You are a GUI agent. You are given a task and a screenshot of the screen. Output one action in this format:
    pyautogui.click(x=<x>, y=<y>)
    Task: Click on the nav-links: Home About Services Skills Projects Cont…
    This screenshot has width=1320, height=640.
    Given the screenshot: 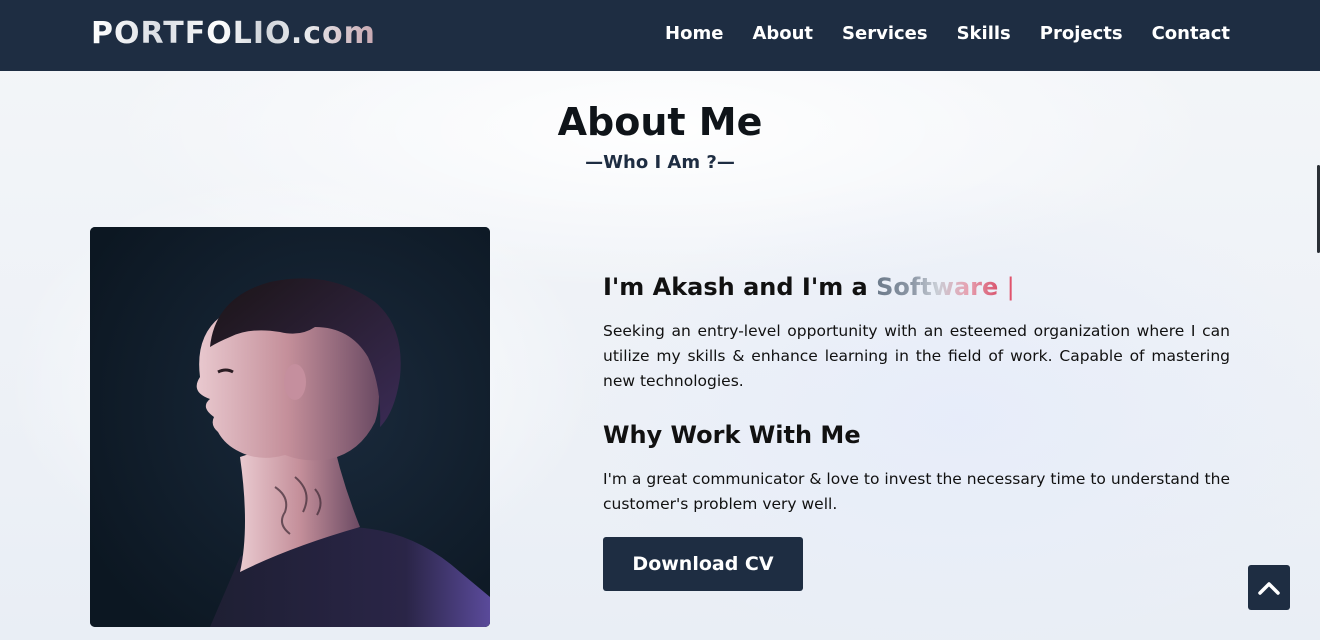 What is the action you would take?
    pyautogui.click(x=947, y=33)
    